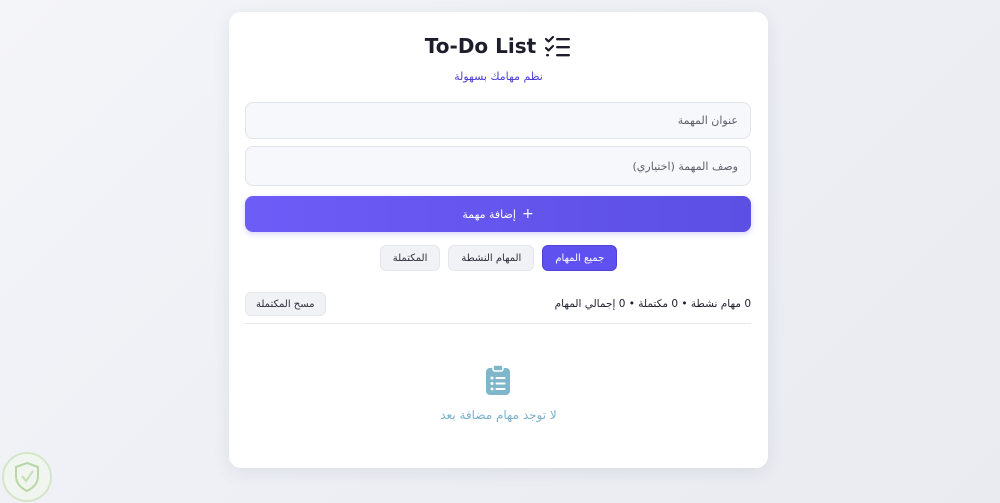 The image size is (1000, 503). I want to click on task-description-input, so click(498, 166).